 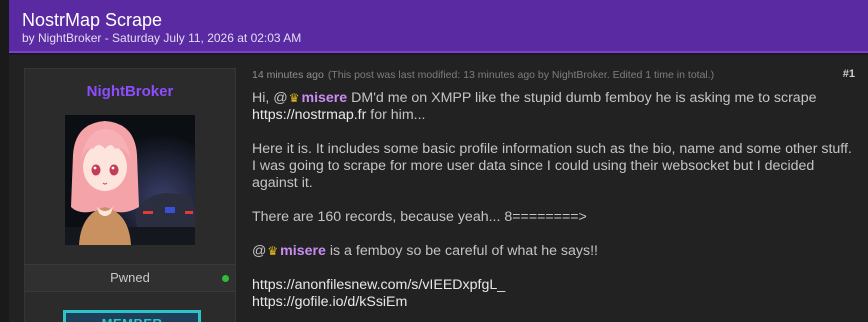 I want to click on online-dot-icon, so click(x=225, y=278).